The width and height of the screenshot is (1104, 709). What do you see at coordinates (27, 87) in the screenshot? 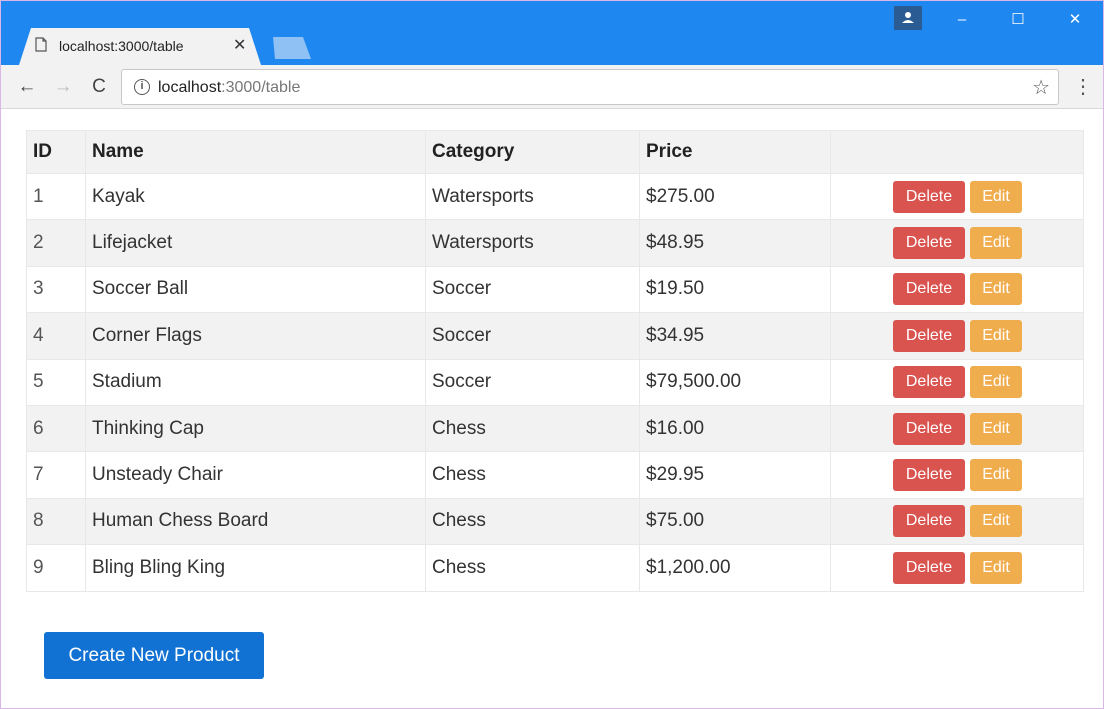
I see `back-icon: ←` at bounding box center [27, 87].